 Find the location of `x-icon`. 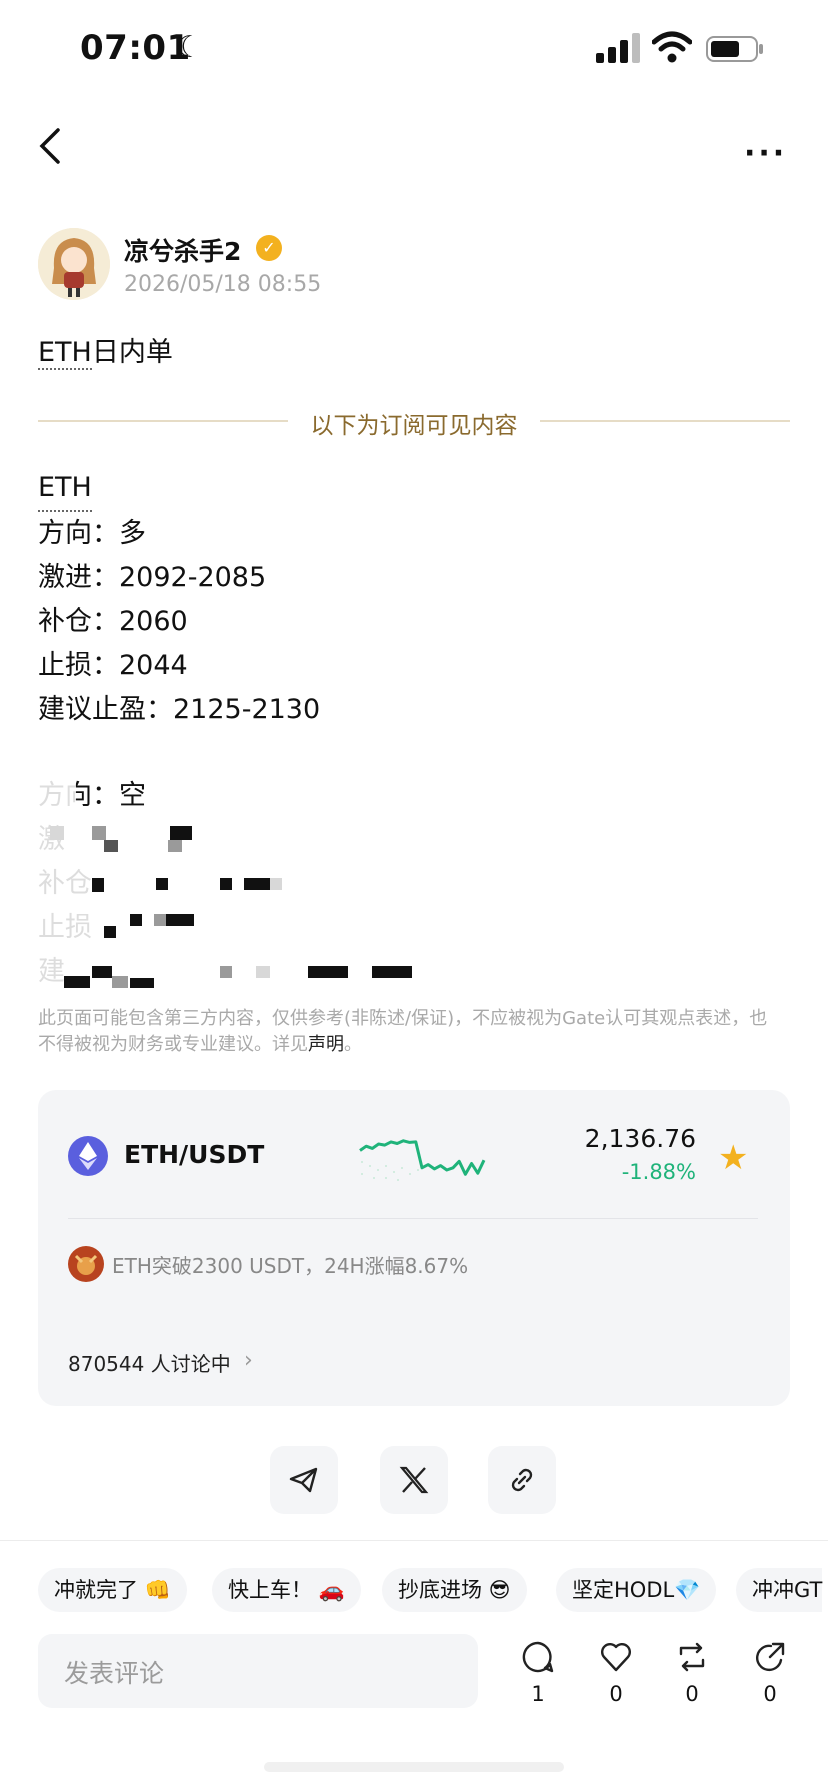

x-icon is located at coordinates (414, 1480).